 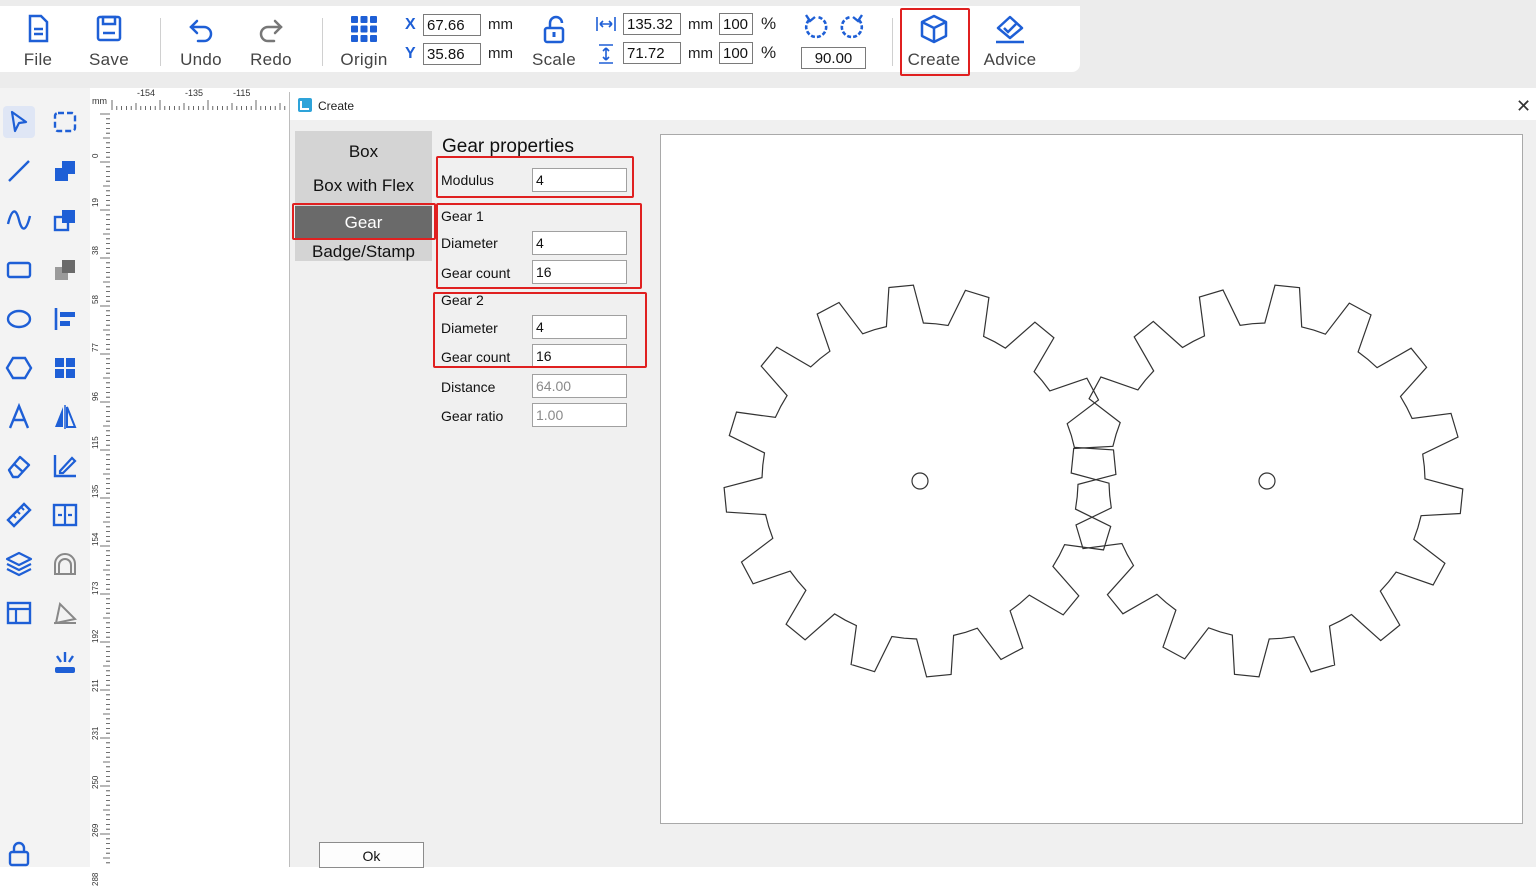 I want to click on modulus-highlight, so click(x=535, y=177).